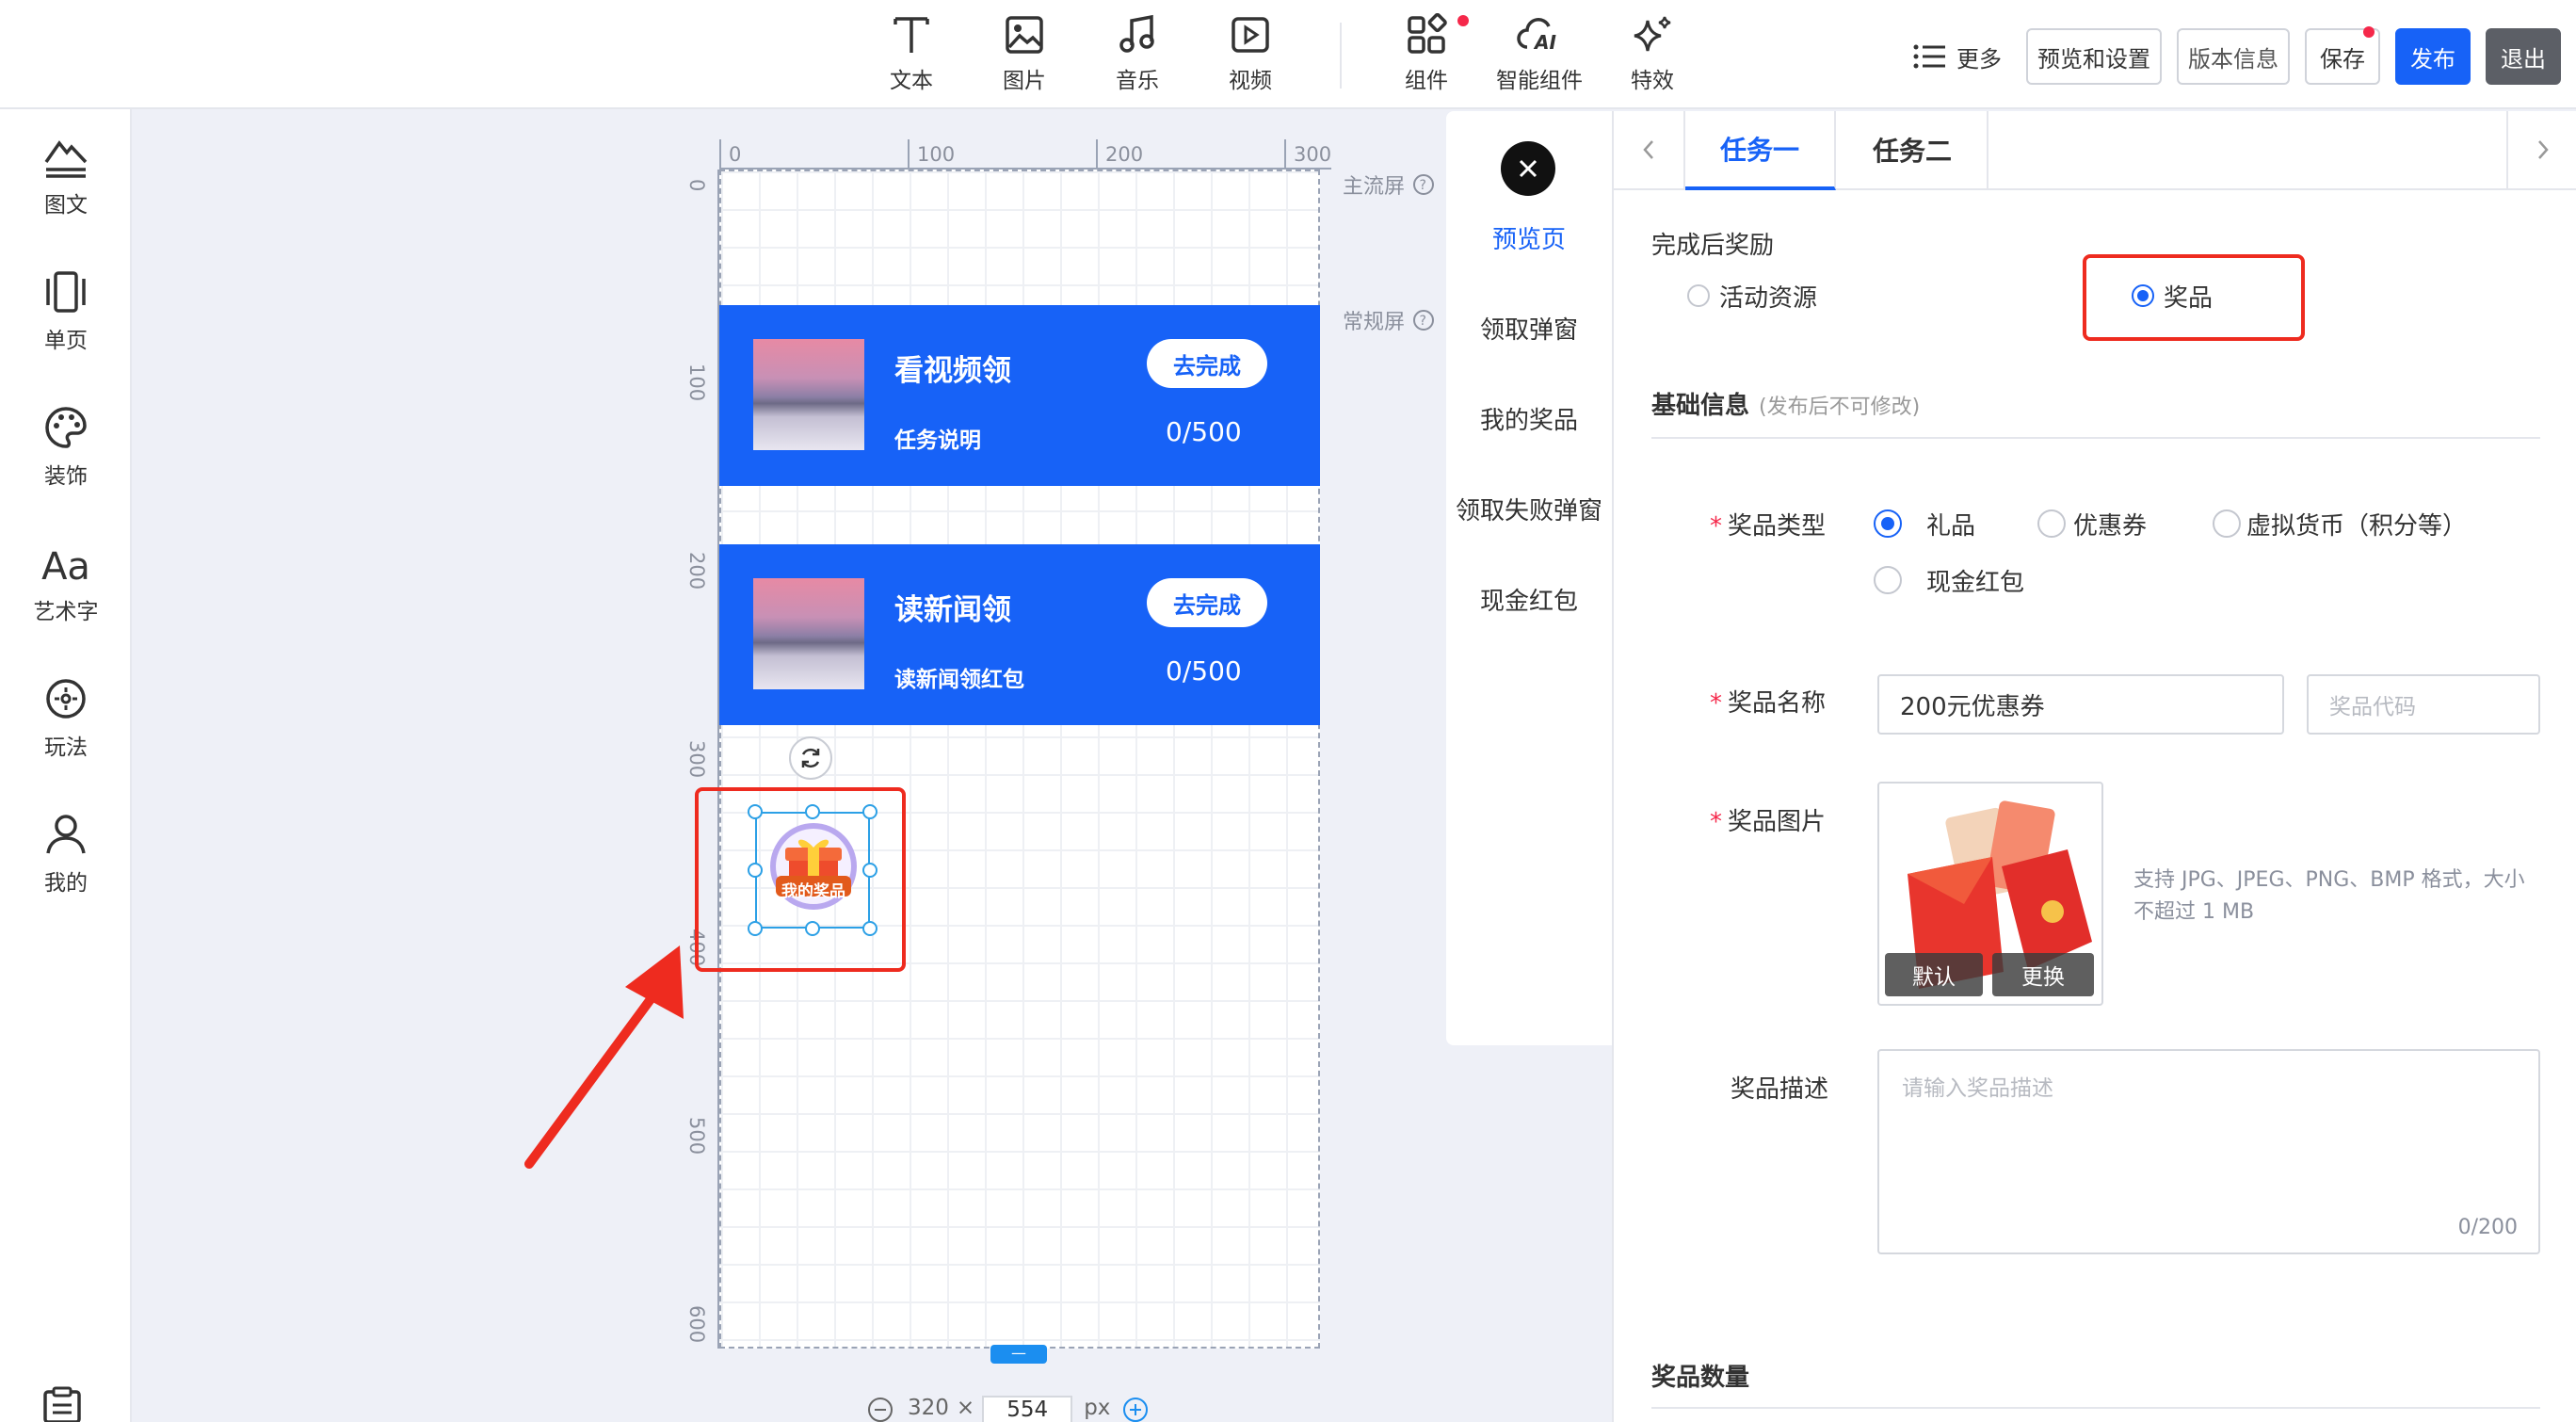 The height and width of the screenshot is (1422, 2576). Describe the element at coordinates (1204, 431) in the screenshot. I see `task-progress: 0/500` at that location.